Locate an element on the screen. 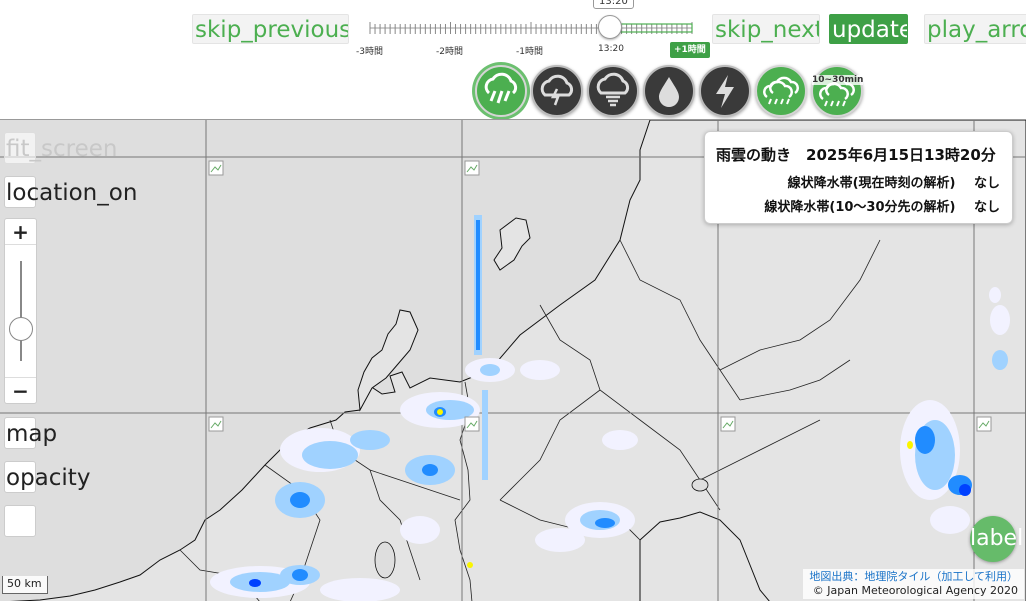 The image size is (1026, 601). map-style-label: map is located at coordinates (32, 434).